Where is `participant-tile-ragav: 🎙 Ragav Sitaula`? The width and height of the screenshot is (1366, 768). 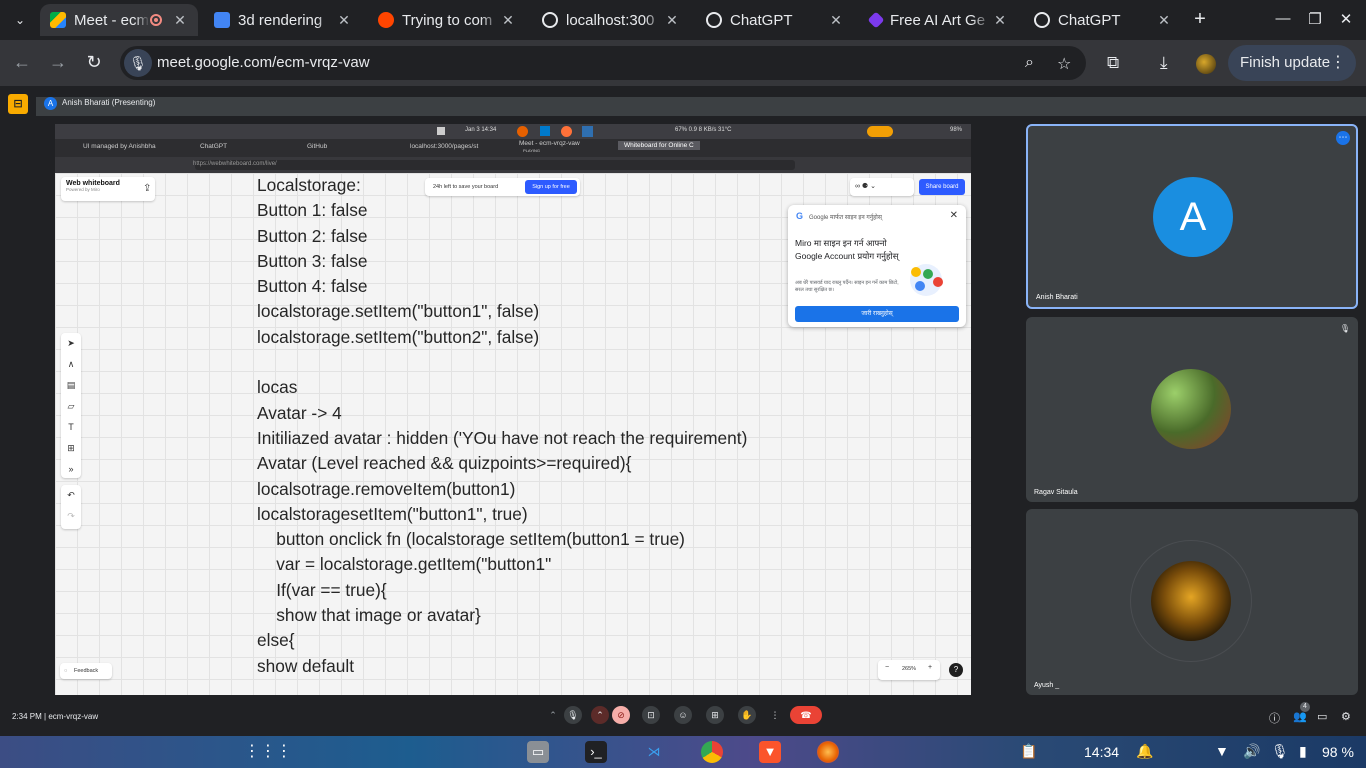 participant-tile-ragav: 🎙 Ragav Sitaula is located at coordinates (1192, 409).